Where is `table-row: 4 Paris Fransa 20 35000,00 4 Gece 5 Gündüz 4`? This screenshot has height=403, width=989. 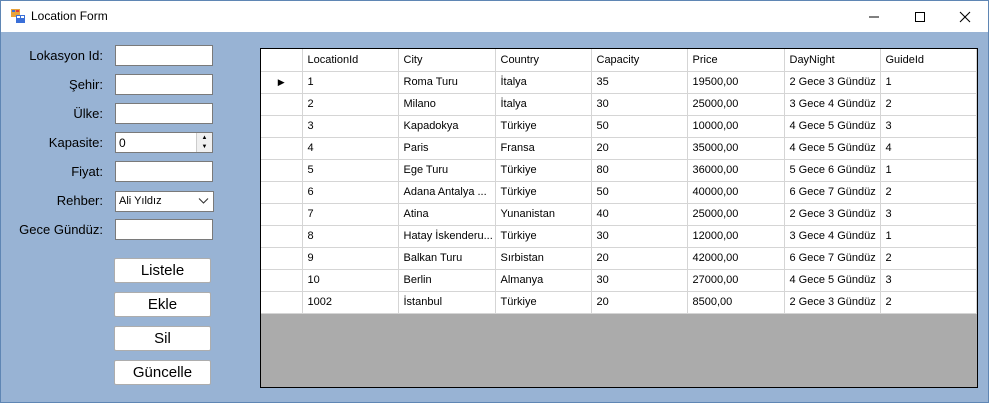 table-row: 4 Paris Fransa 20 35000,00 4 Gece 5 Gündüz 4 is located at coordinates (619, 148).